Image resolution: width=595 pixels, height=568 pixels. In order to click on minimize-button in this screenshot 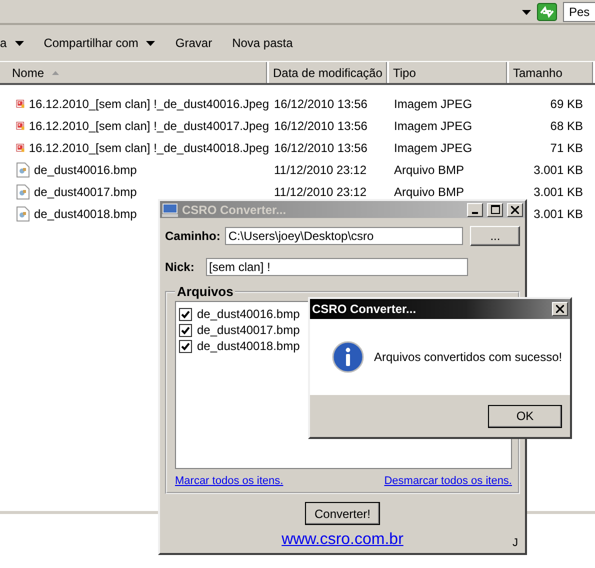, I will do `click(475, 209)`.